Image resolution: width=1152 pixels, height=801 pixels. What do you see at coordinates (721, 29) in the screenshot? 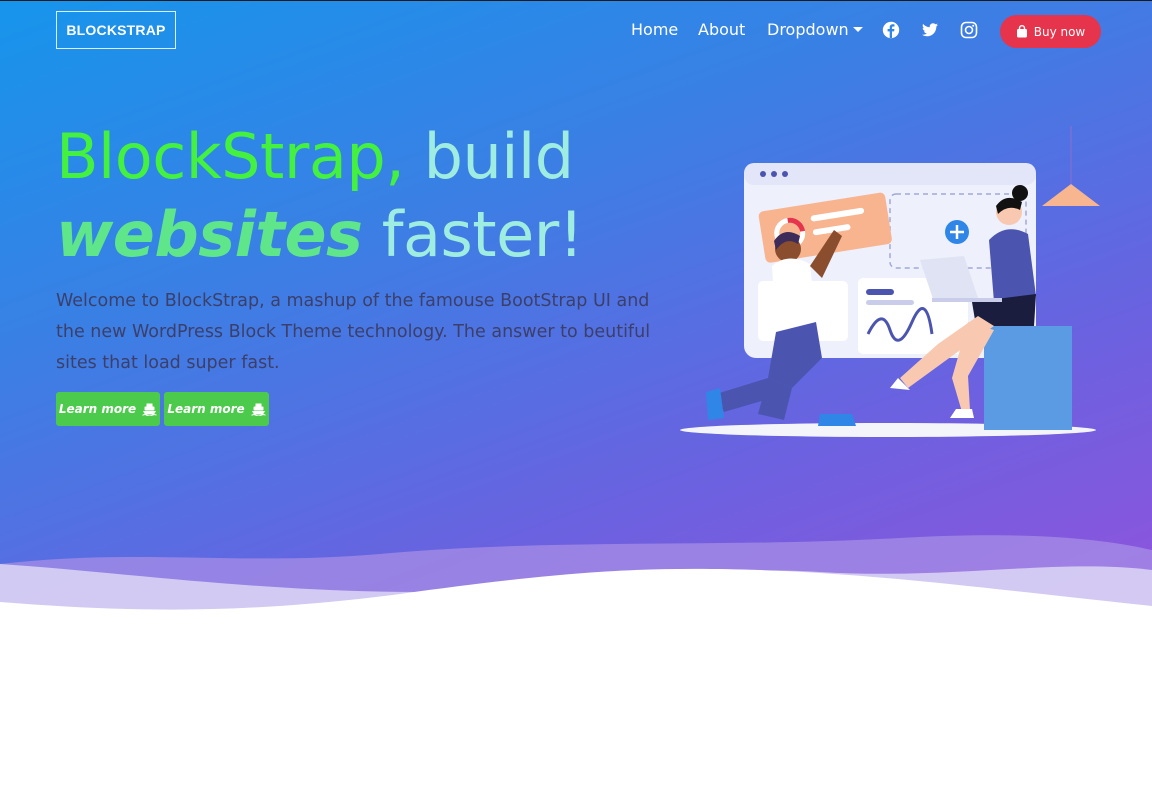
I see `nav-about-link: About` at bounding box center [721, 29].